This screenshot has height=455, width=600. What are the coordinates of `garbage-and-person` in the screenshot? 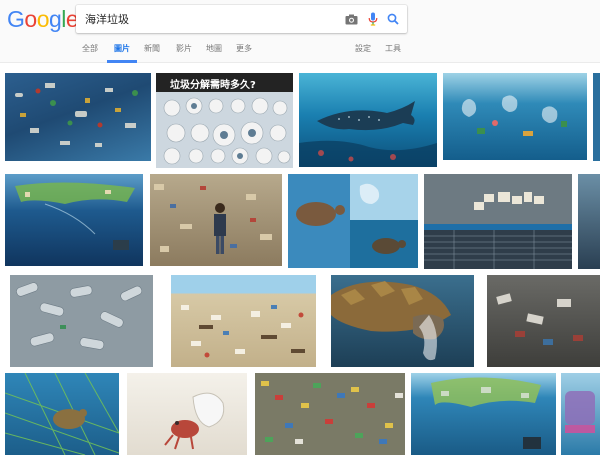 It's located at (213, 219).